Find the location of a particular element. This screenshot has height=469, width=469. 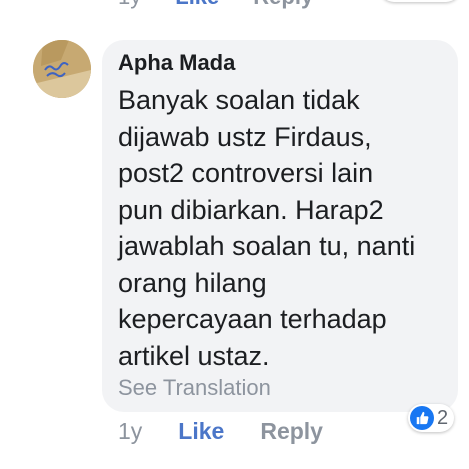

avatar is located at coordinates (62, 69).